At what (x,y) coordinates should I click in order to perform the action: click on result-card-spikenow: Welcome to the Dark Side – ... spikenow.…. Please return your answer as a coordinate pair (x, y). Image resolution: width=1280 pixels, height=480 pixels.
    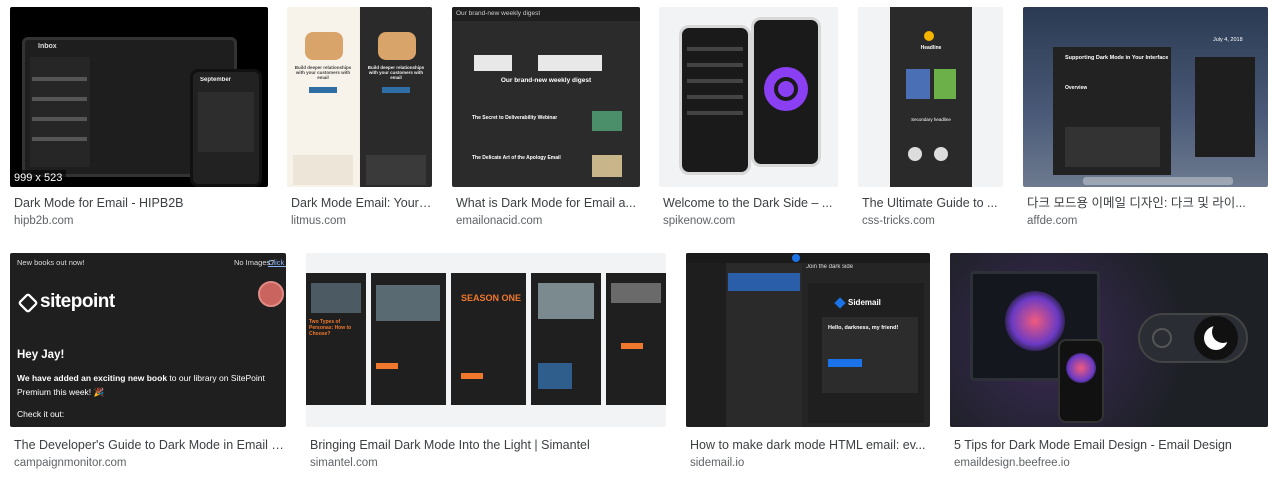
    Looking at the image, I should click on (748, 119).